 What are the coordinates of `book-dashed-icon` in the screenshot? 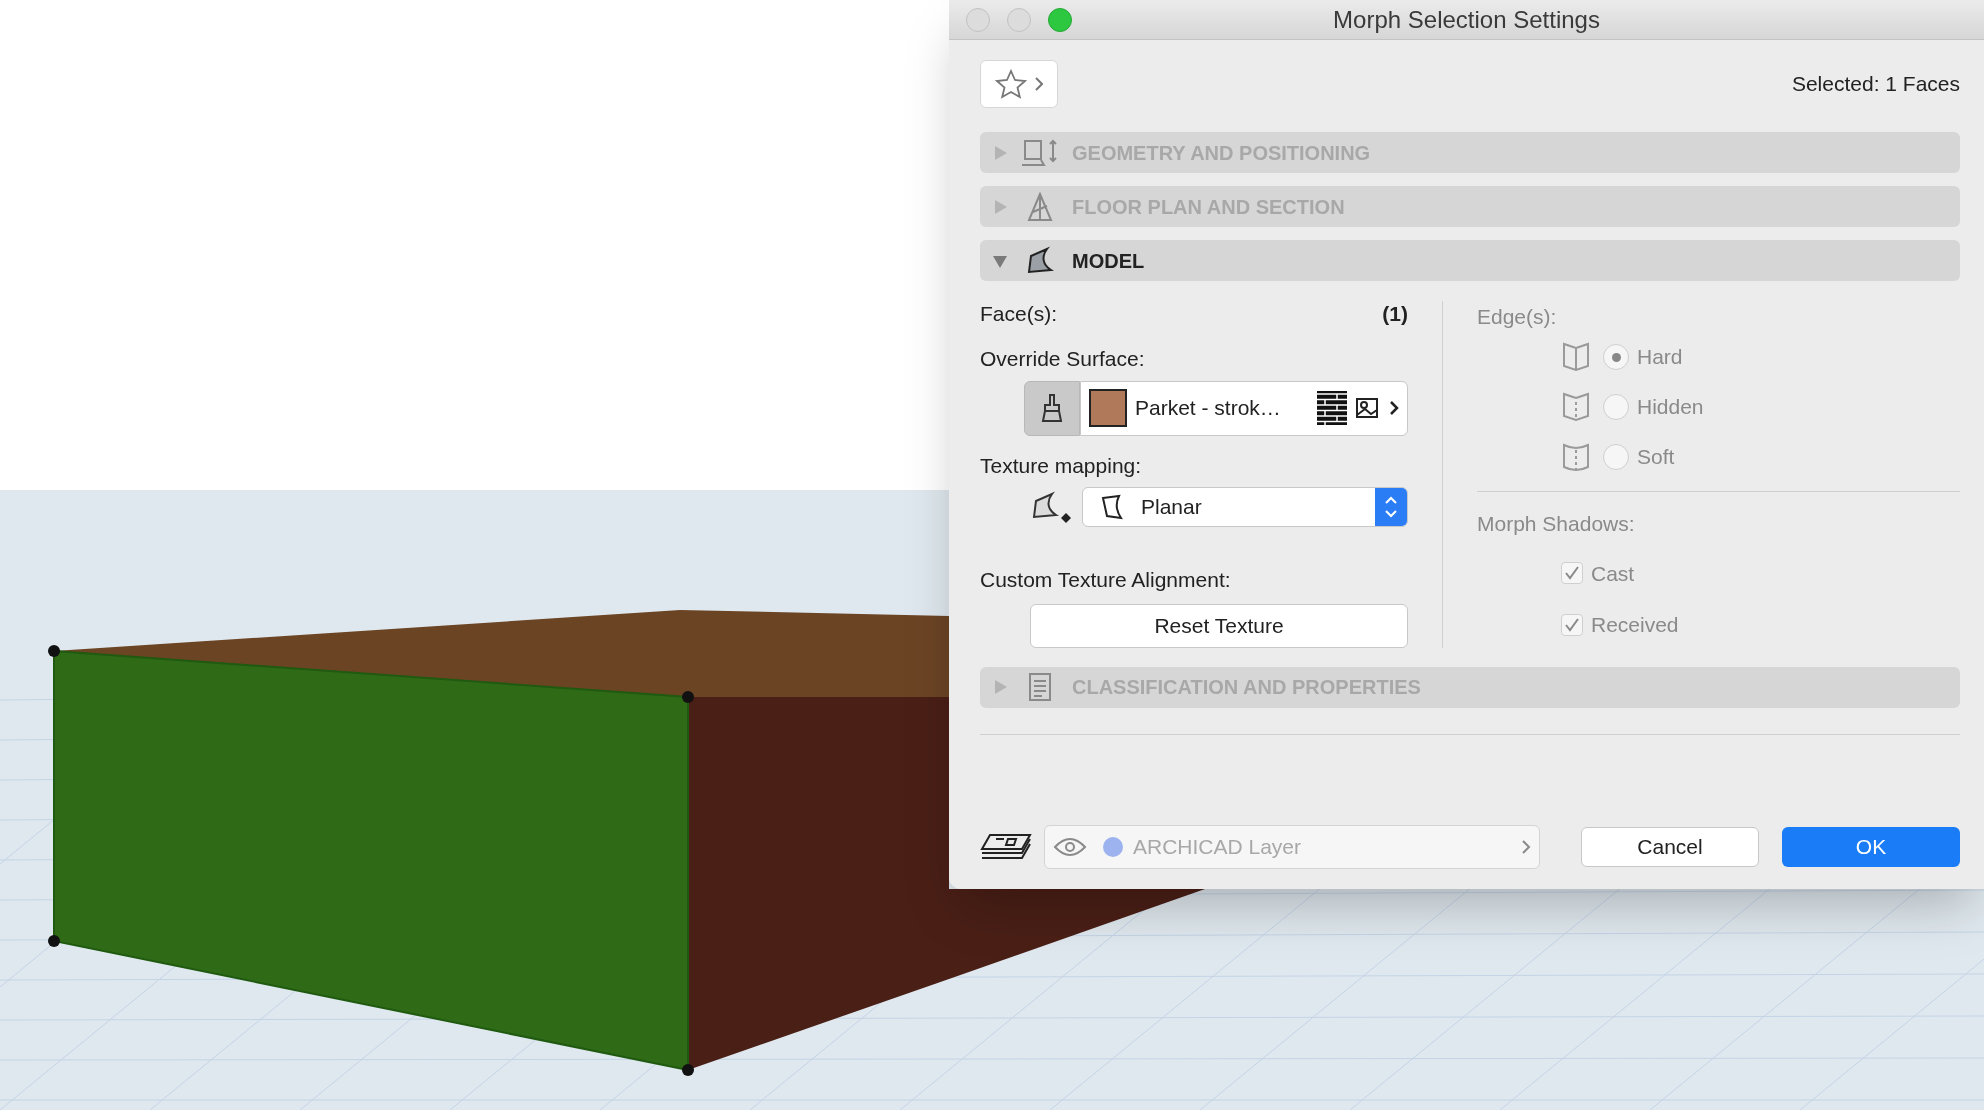 It's located at (1576, 407).